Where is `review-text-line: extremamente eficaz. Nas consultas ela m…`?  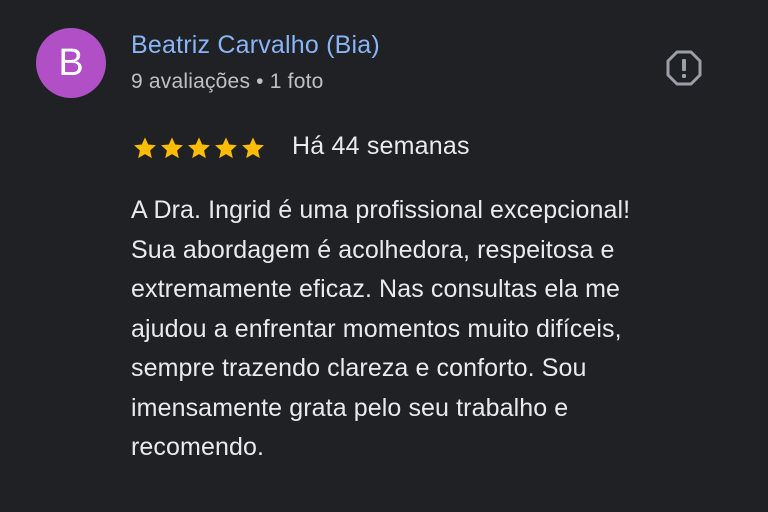 review-text-line: extremamente eficaz. Nas consultas ela m… is located at coordinates (376, 289).